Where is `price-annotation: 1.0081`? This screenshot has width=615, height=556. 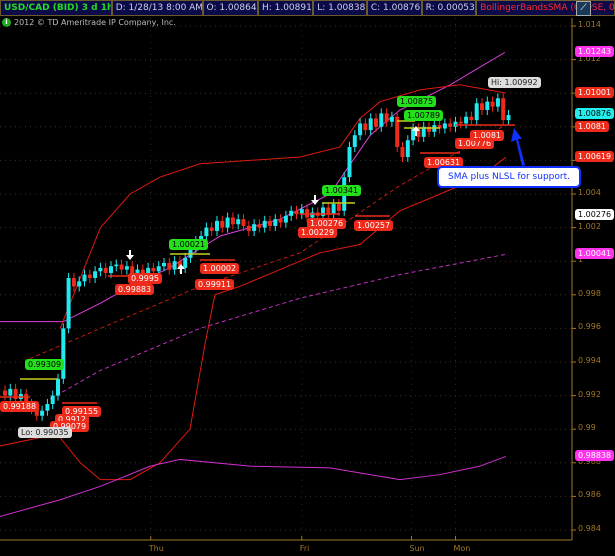
price-annotation: 1.0081 is located at coordinates (487, 135).